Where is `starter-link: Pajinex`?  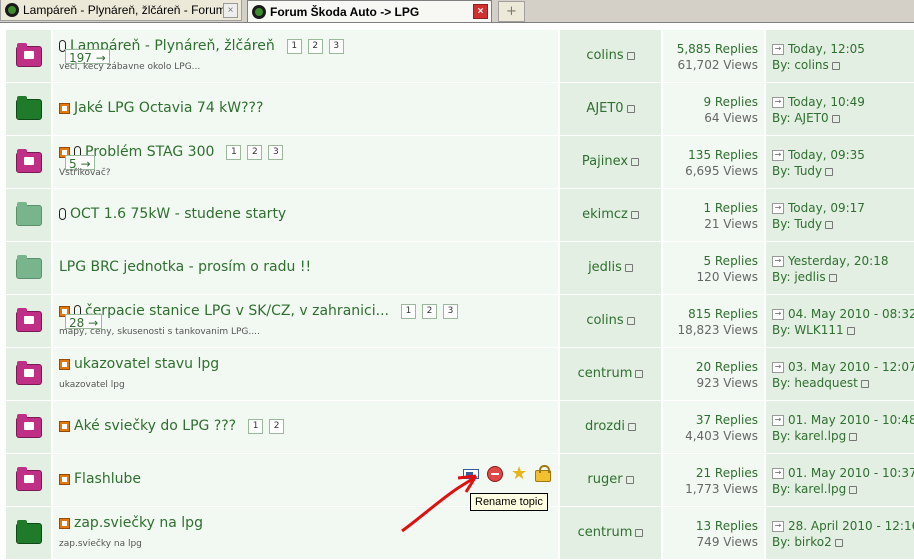 starter-link: Pajinex is located at coordinates (605, 161).